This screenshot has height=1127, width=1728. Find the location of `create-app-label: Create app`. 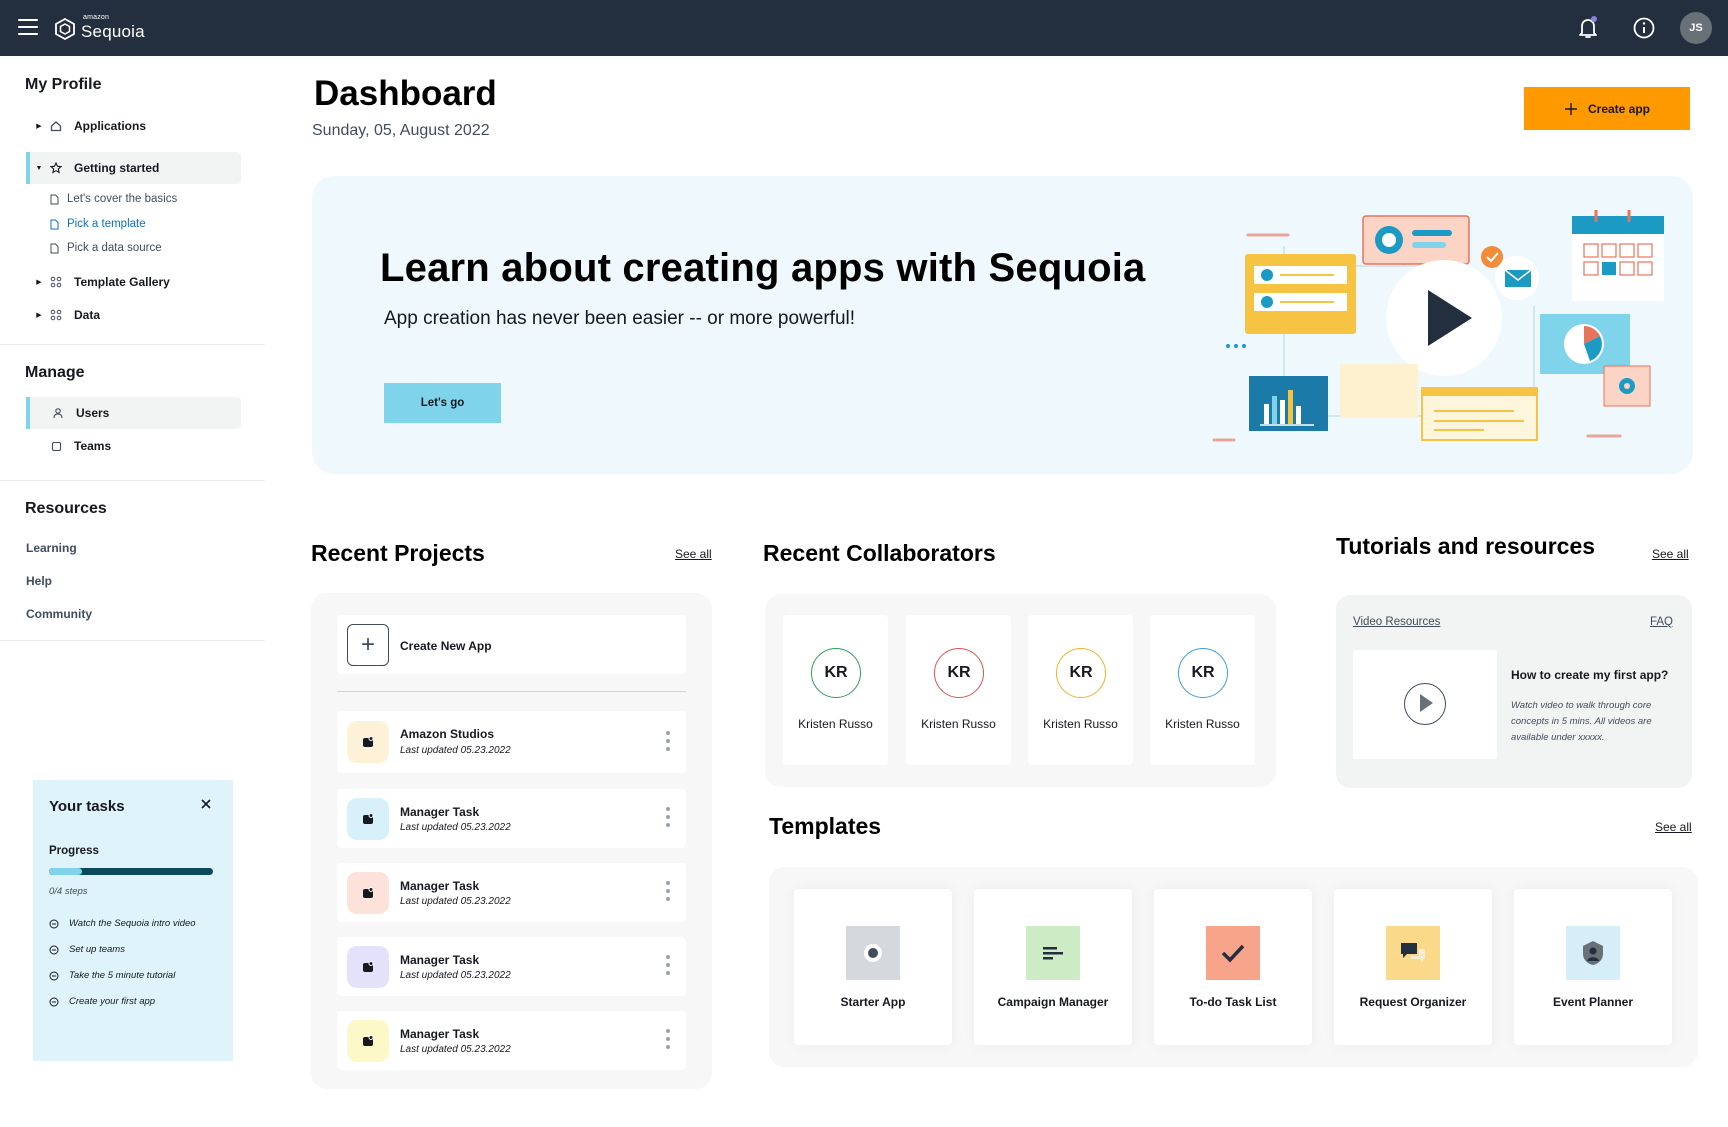

create-app-label: Create app is located at coordinates (1619, 108).